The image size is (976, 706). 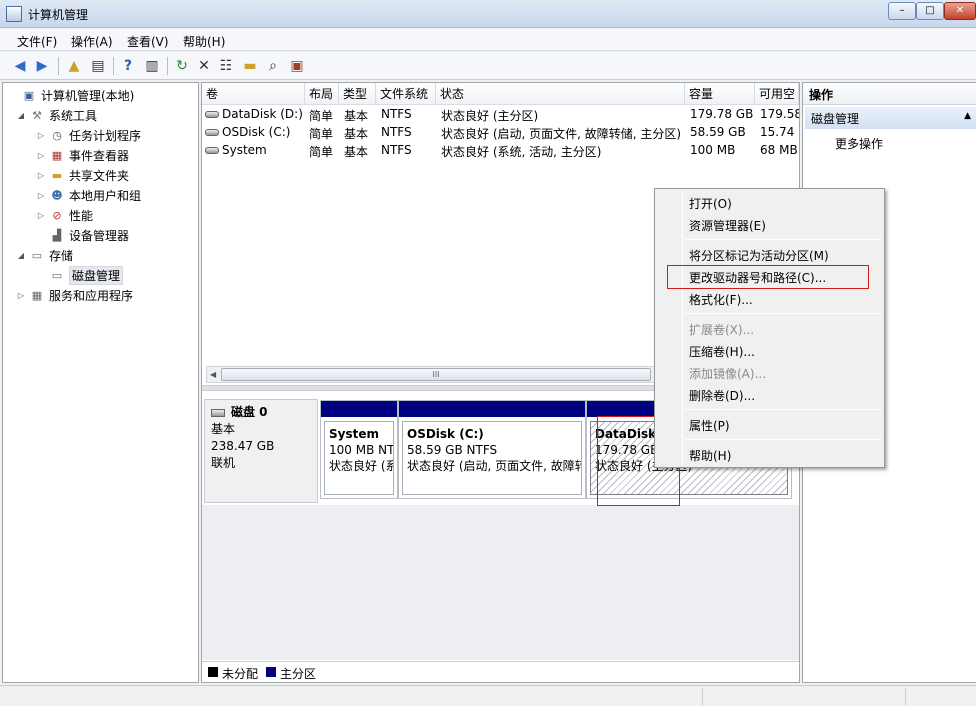 I want to click on volume-name: DataDisk (D:), so click(x=262, y=114).